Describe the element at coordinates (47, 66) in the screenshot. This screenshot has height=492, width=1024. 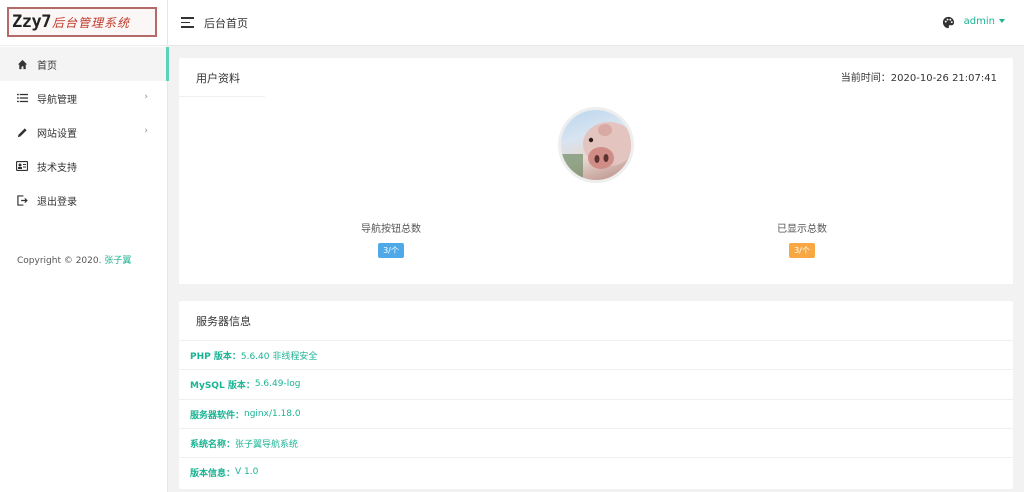
I see `sidebar-item-label: 首页` at that location.